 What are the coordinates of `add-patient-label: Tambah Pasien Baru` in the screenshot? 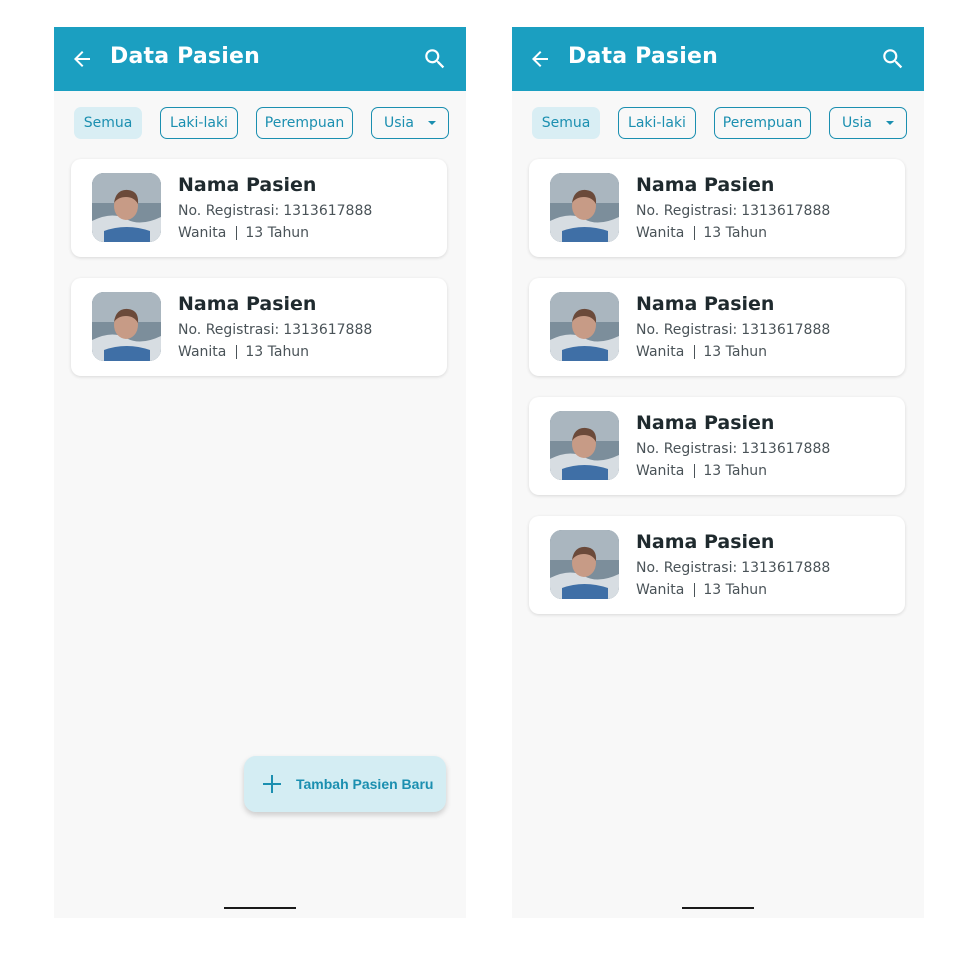 It's located at (365, 784).